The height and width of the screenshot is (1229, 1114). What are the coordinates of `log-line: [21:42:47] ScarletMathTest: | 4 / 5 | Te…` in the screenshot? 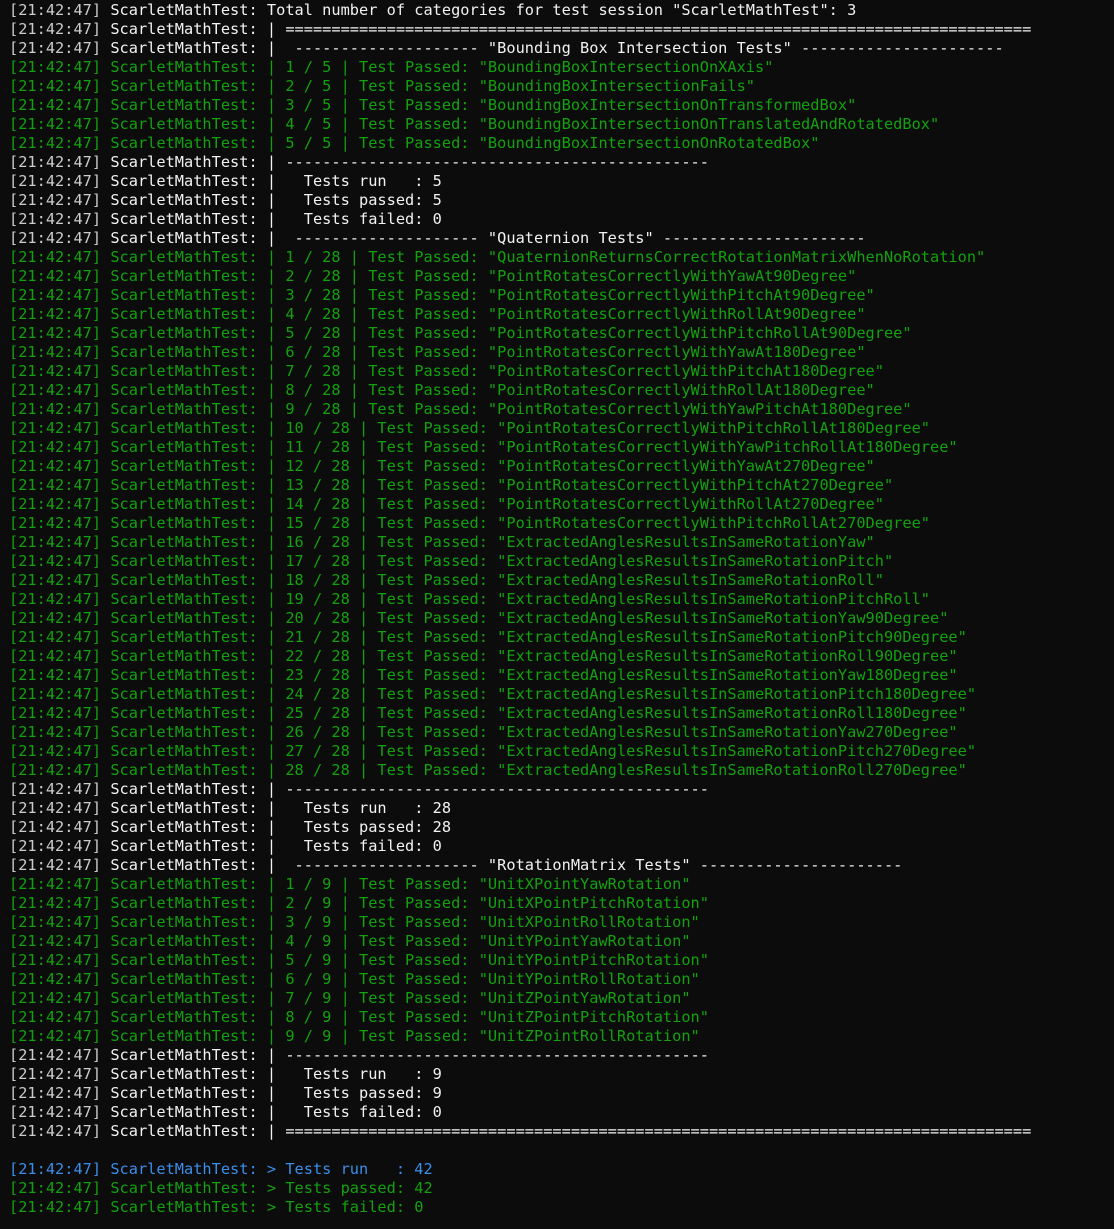 It's located at (561, 124).